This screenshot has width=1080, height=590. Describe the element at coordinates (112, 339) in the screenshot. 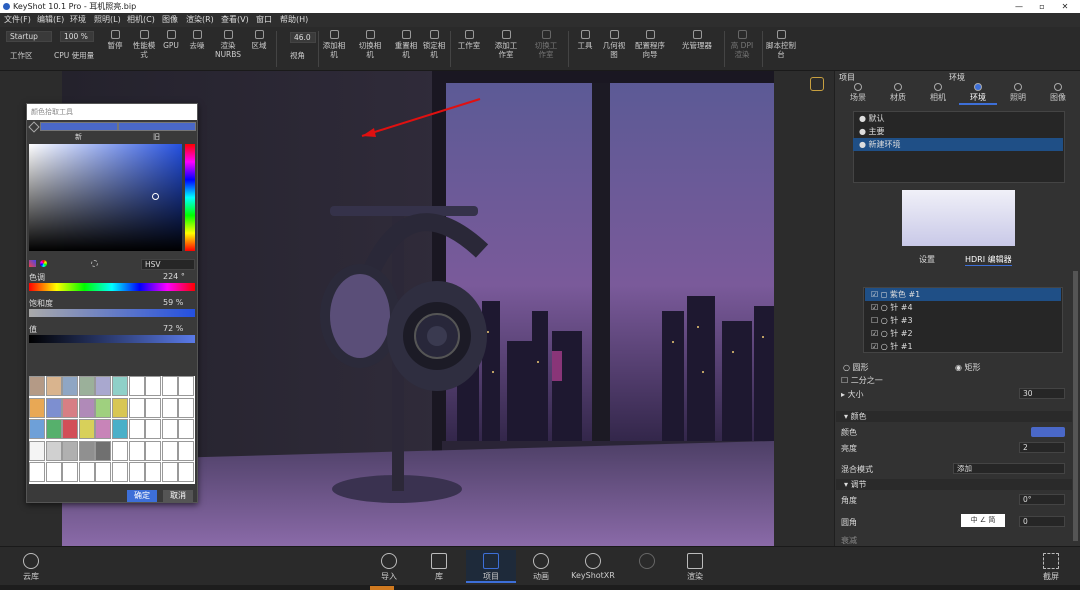

I see `value-slider` at that location.